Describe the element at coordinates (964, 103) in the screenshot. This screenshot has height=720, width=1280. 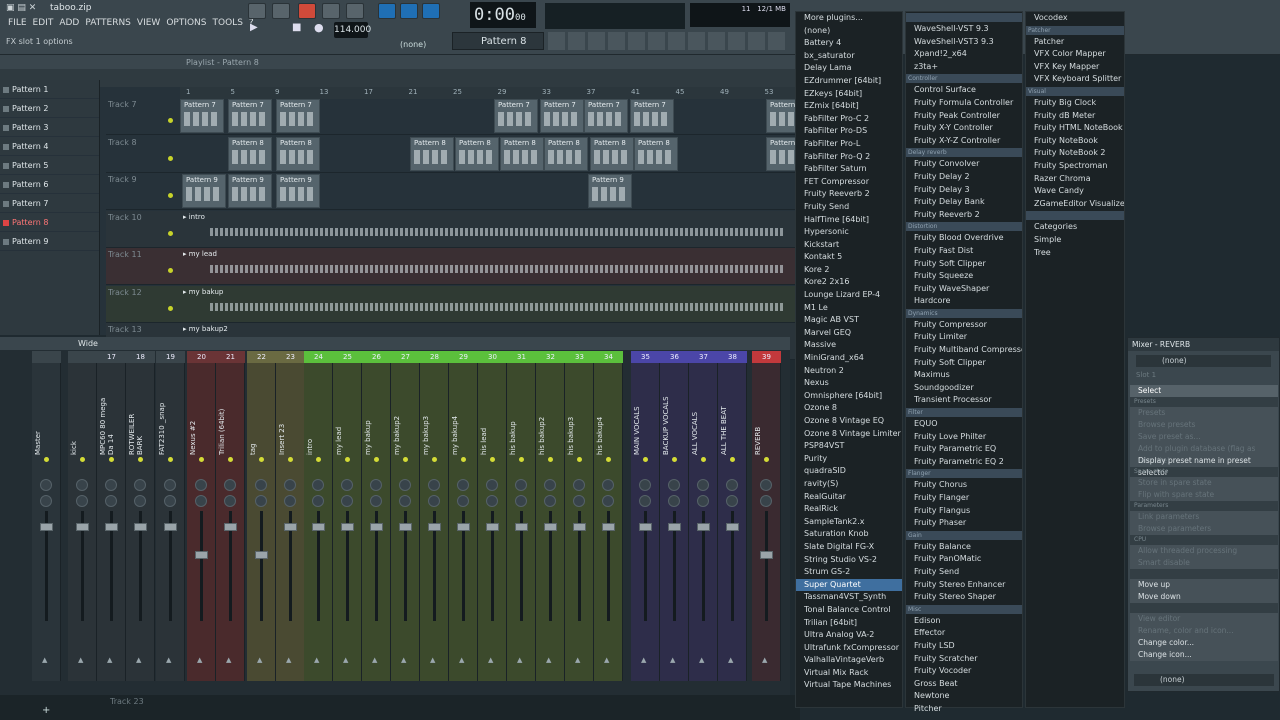
I see `plugin-menu-item: Fruity Formula Controller` at that location.